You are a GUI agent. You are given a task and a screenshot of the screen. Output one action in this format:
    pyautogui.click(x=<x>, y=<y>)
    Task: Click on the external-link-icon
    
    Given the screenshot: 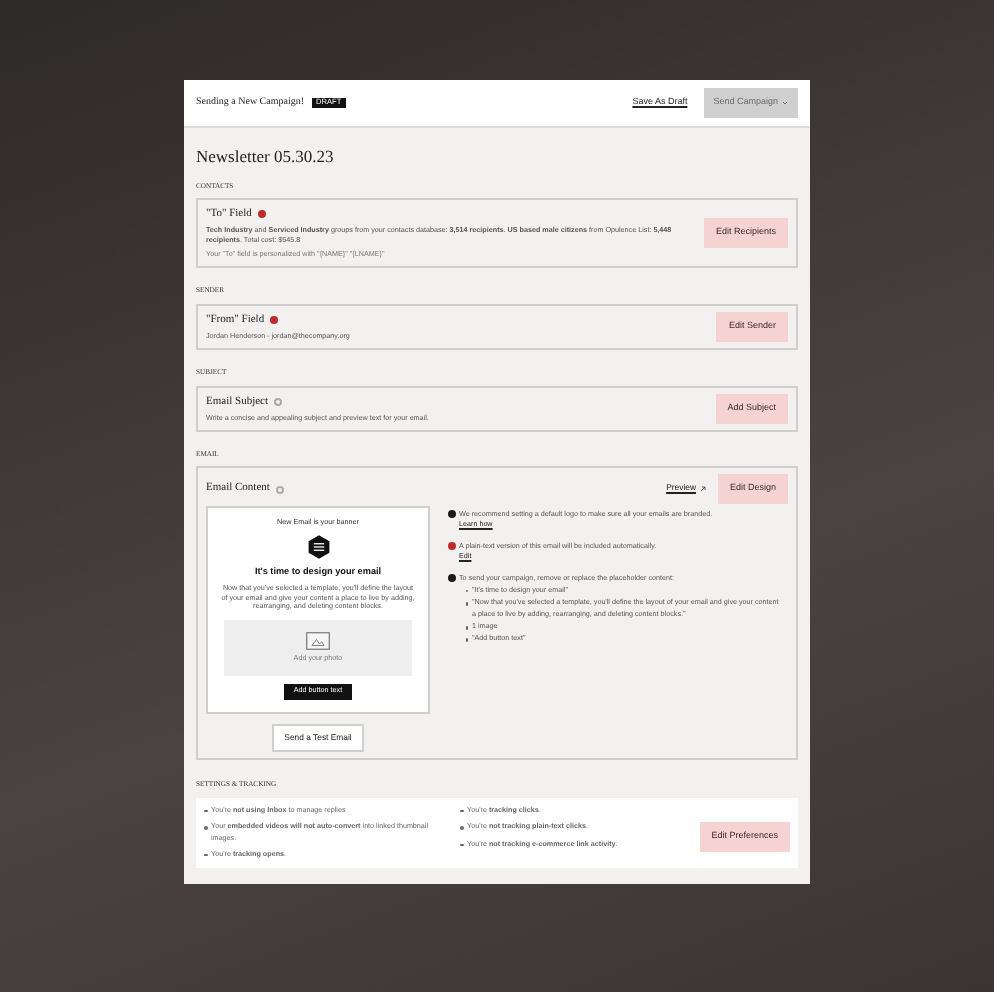 What is the action you would take?
    pyautogui.click(x=702, y=489)
    